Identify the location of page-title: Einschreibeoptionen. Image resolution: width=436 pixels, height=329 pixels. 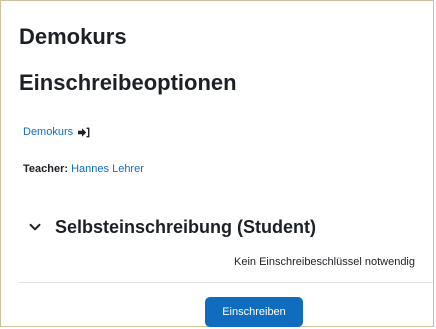
(128, 82).